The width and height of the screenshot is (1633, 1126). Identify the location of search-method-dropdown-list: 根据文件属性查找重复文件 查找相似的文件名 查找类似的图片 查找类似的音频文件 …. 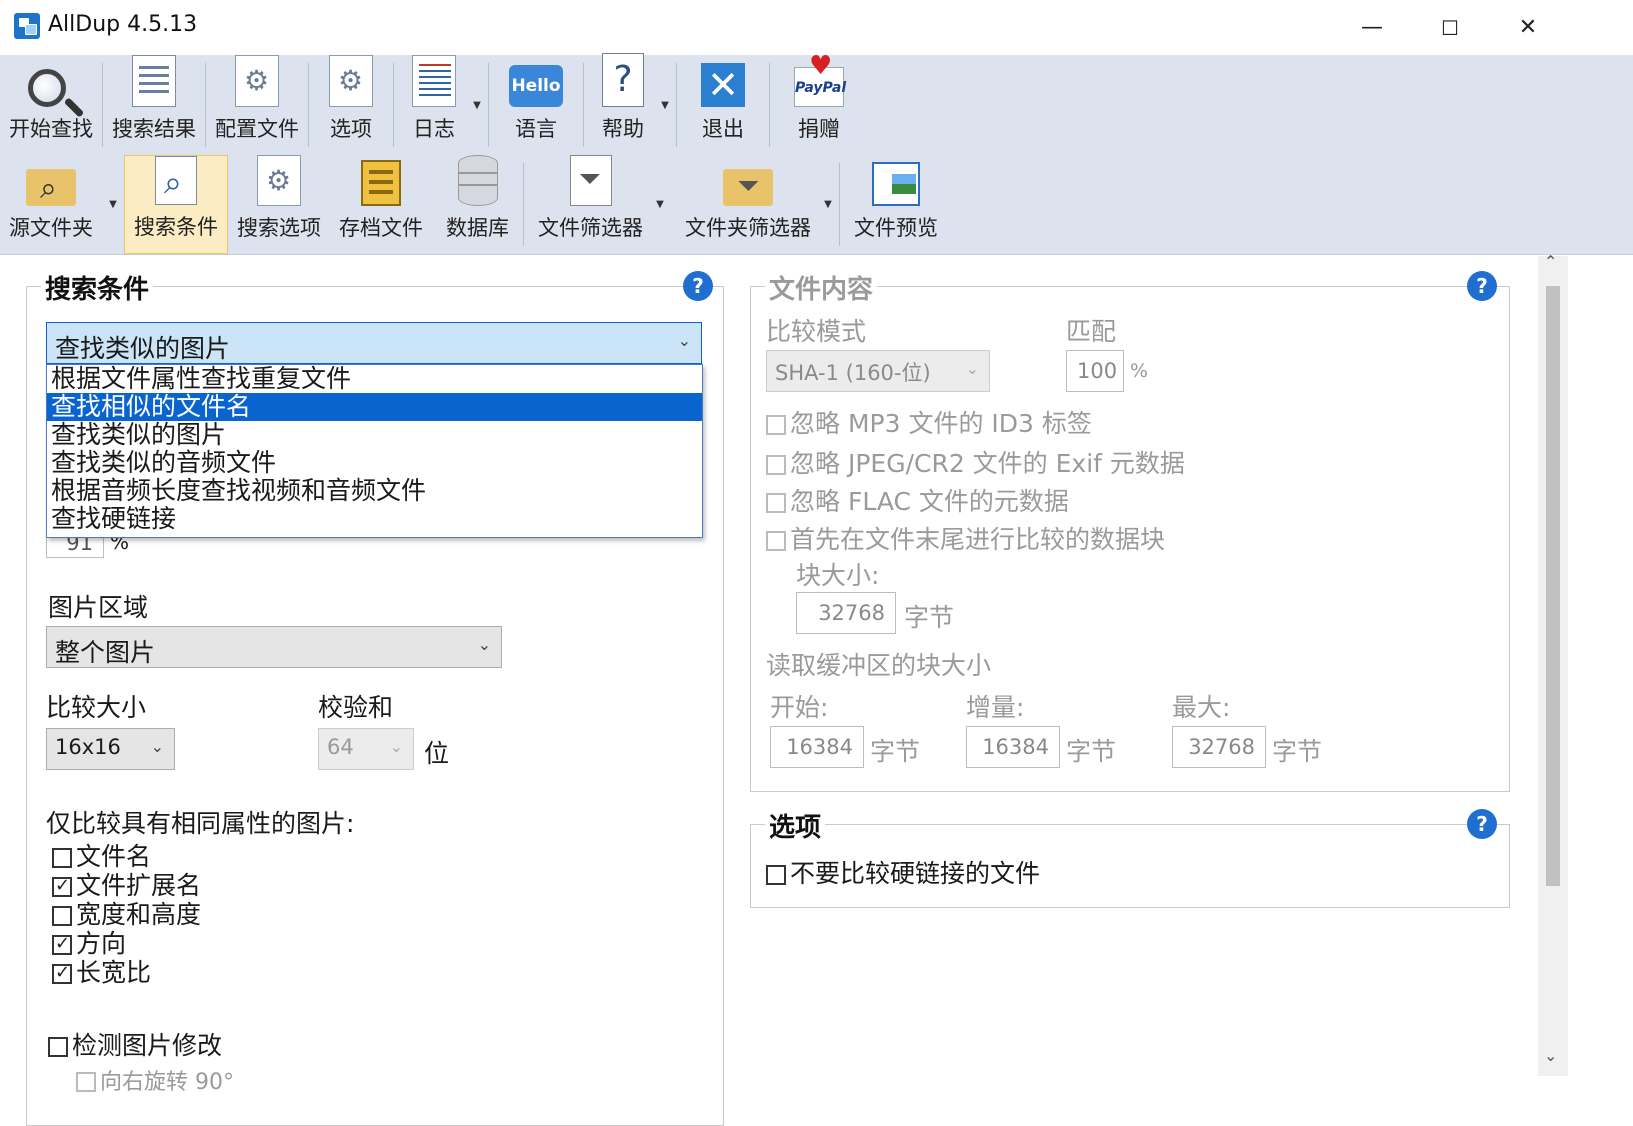
(374, 451).